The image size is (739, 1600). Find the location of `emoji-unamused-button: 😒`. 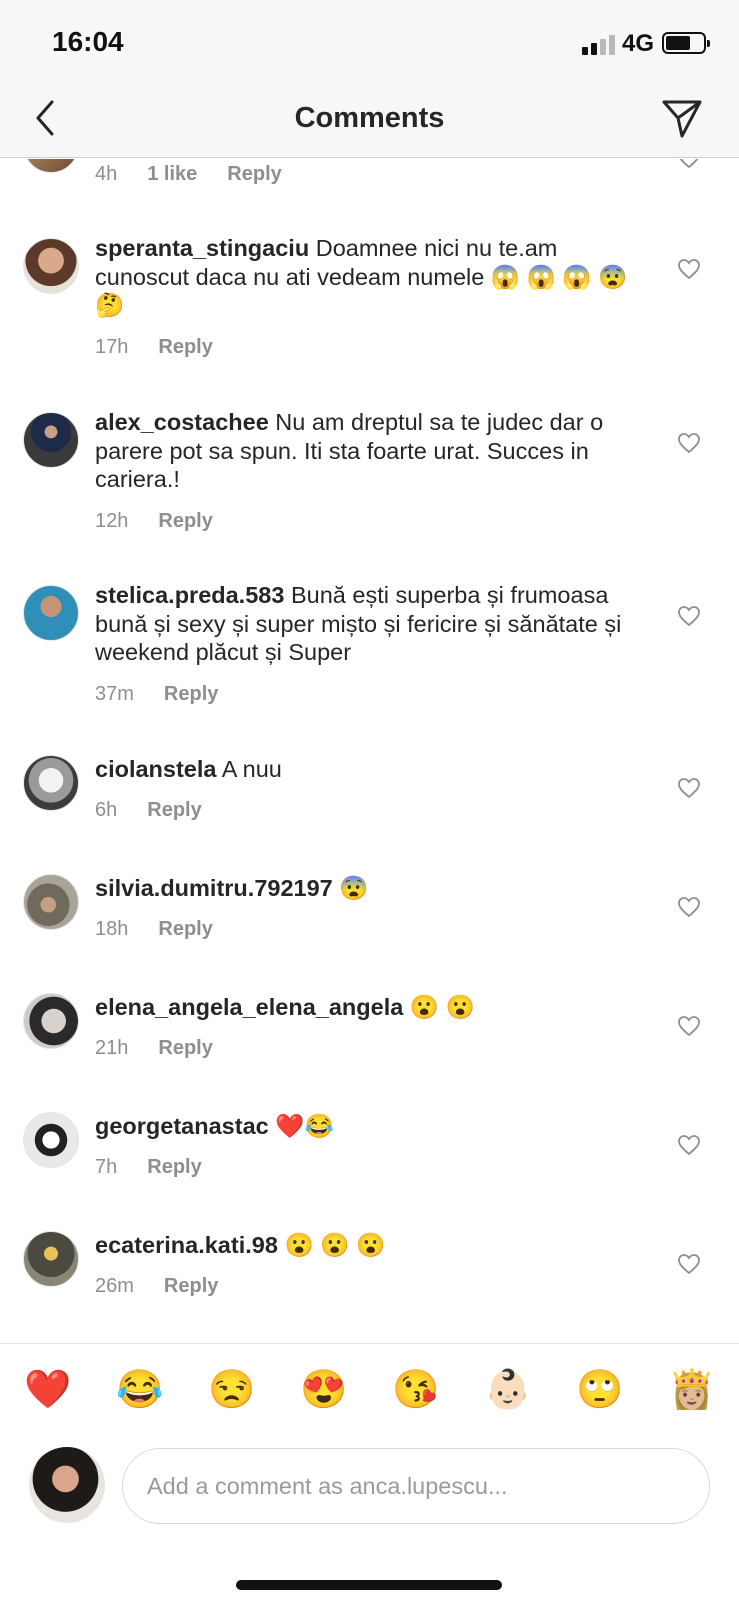

emoji-unamused-button: 😒 is located at coordinates (232, 1390).